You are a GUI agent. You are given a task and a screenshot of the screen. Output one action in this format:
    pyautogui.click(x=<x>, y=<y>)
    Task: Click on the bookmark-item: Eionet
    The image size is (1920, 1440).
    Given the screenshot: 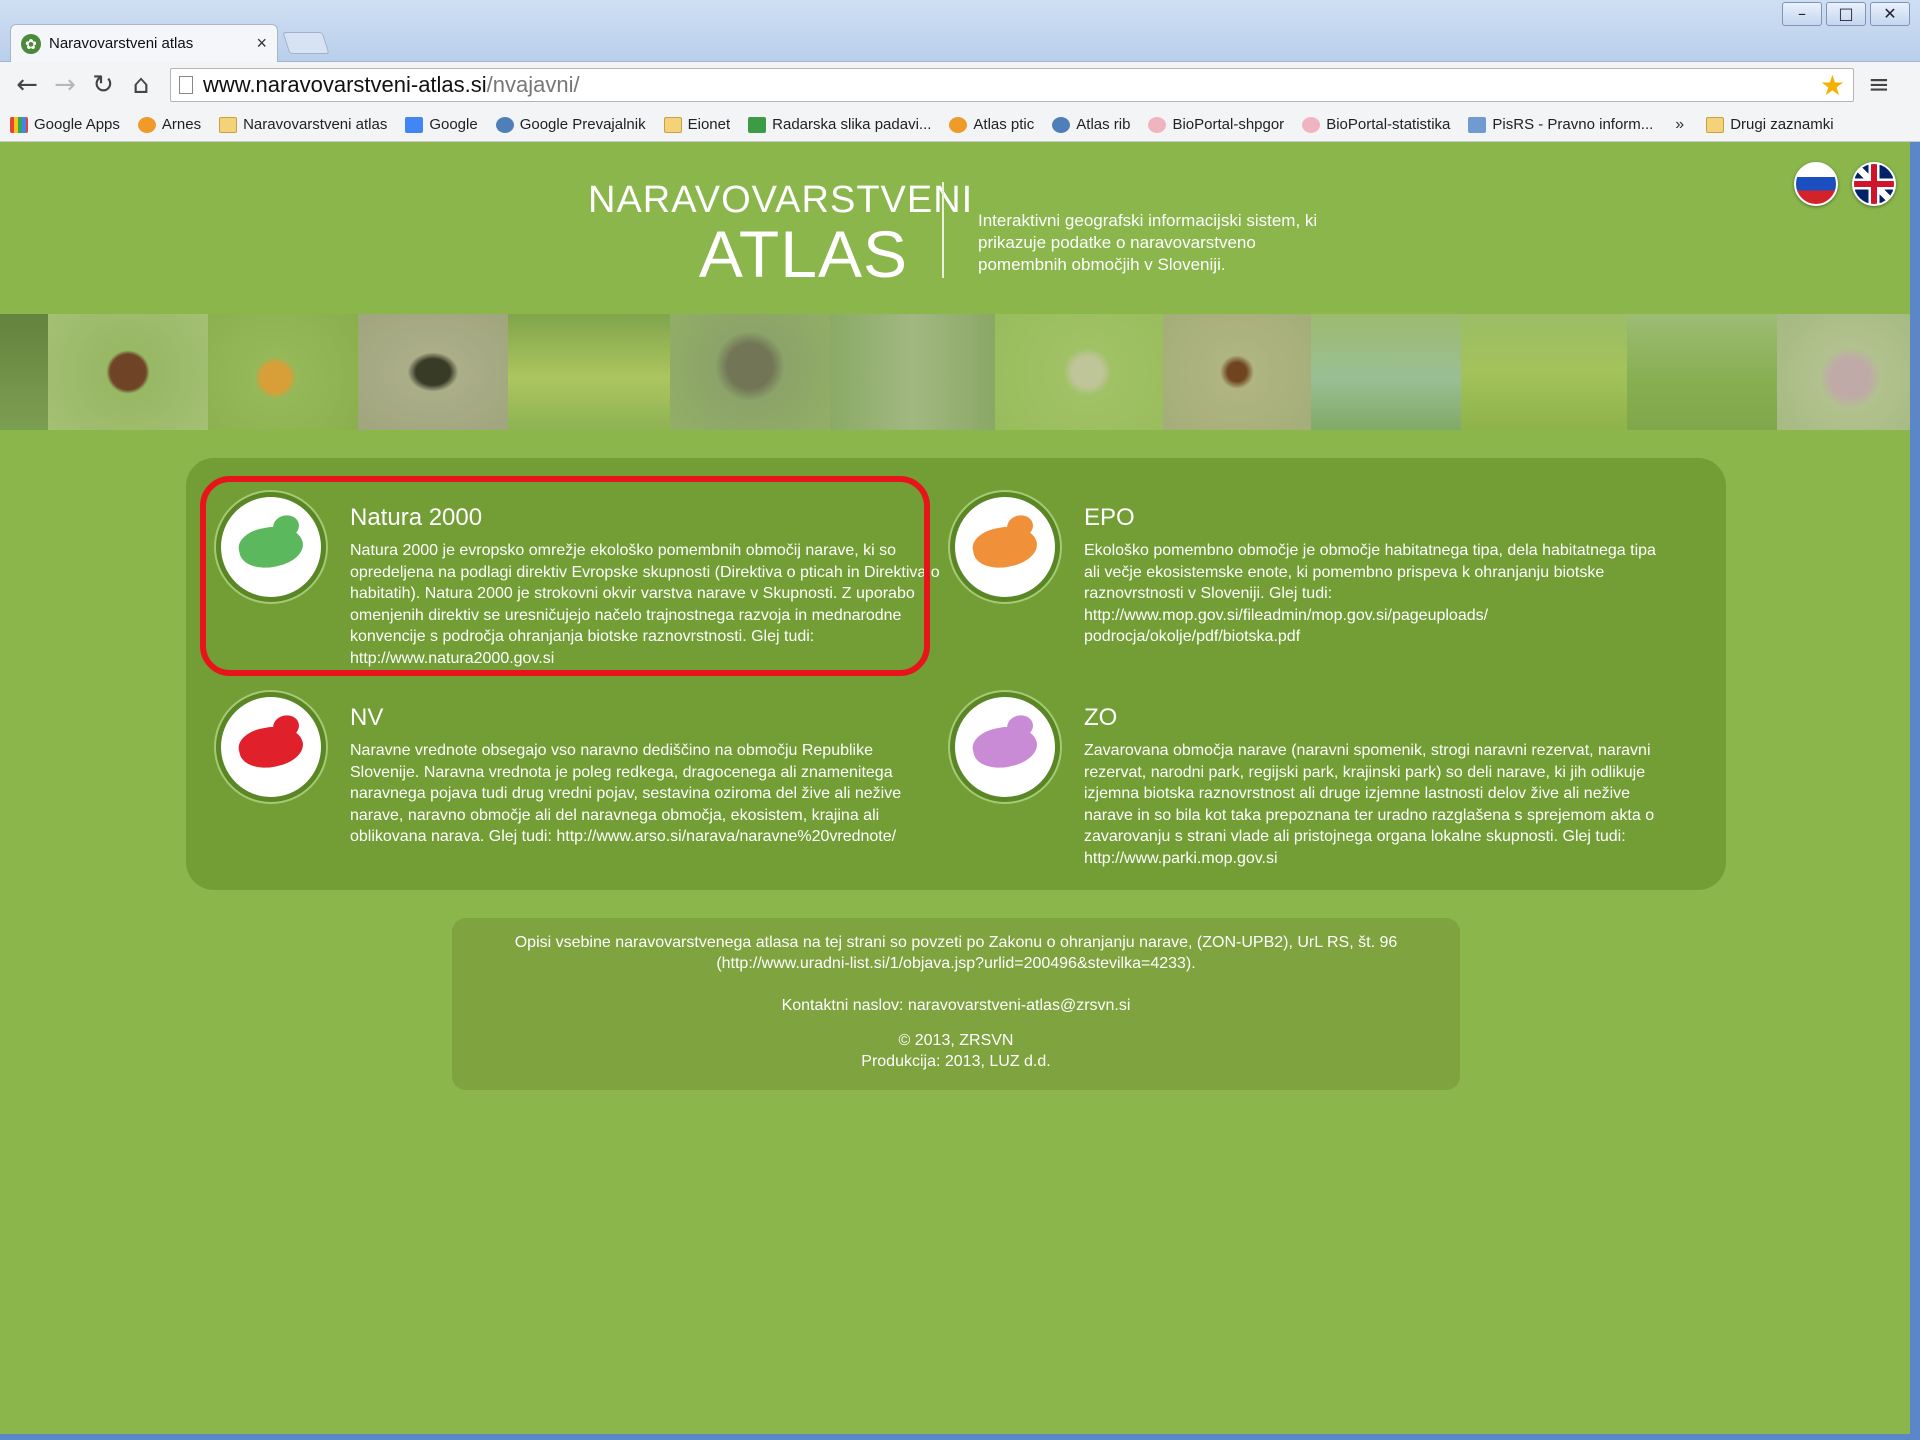 What is the action you would take?
    pyautogui.click(x=697, y=124)
    